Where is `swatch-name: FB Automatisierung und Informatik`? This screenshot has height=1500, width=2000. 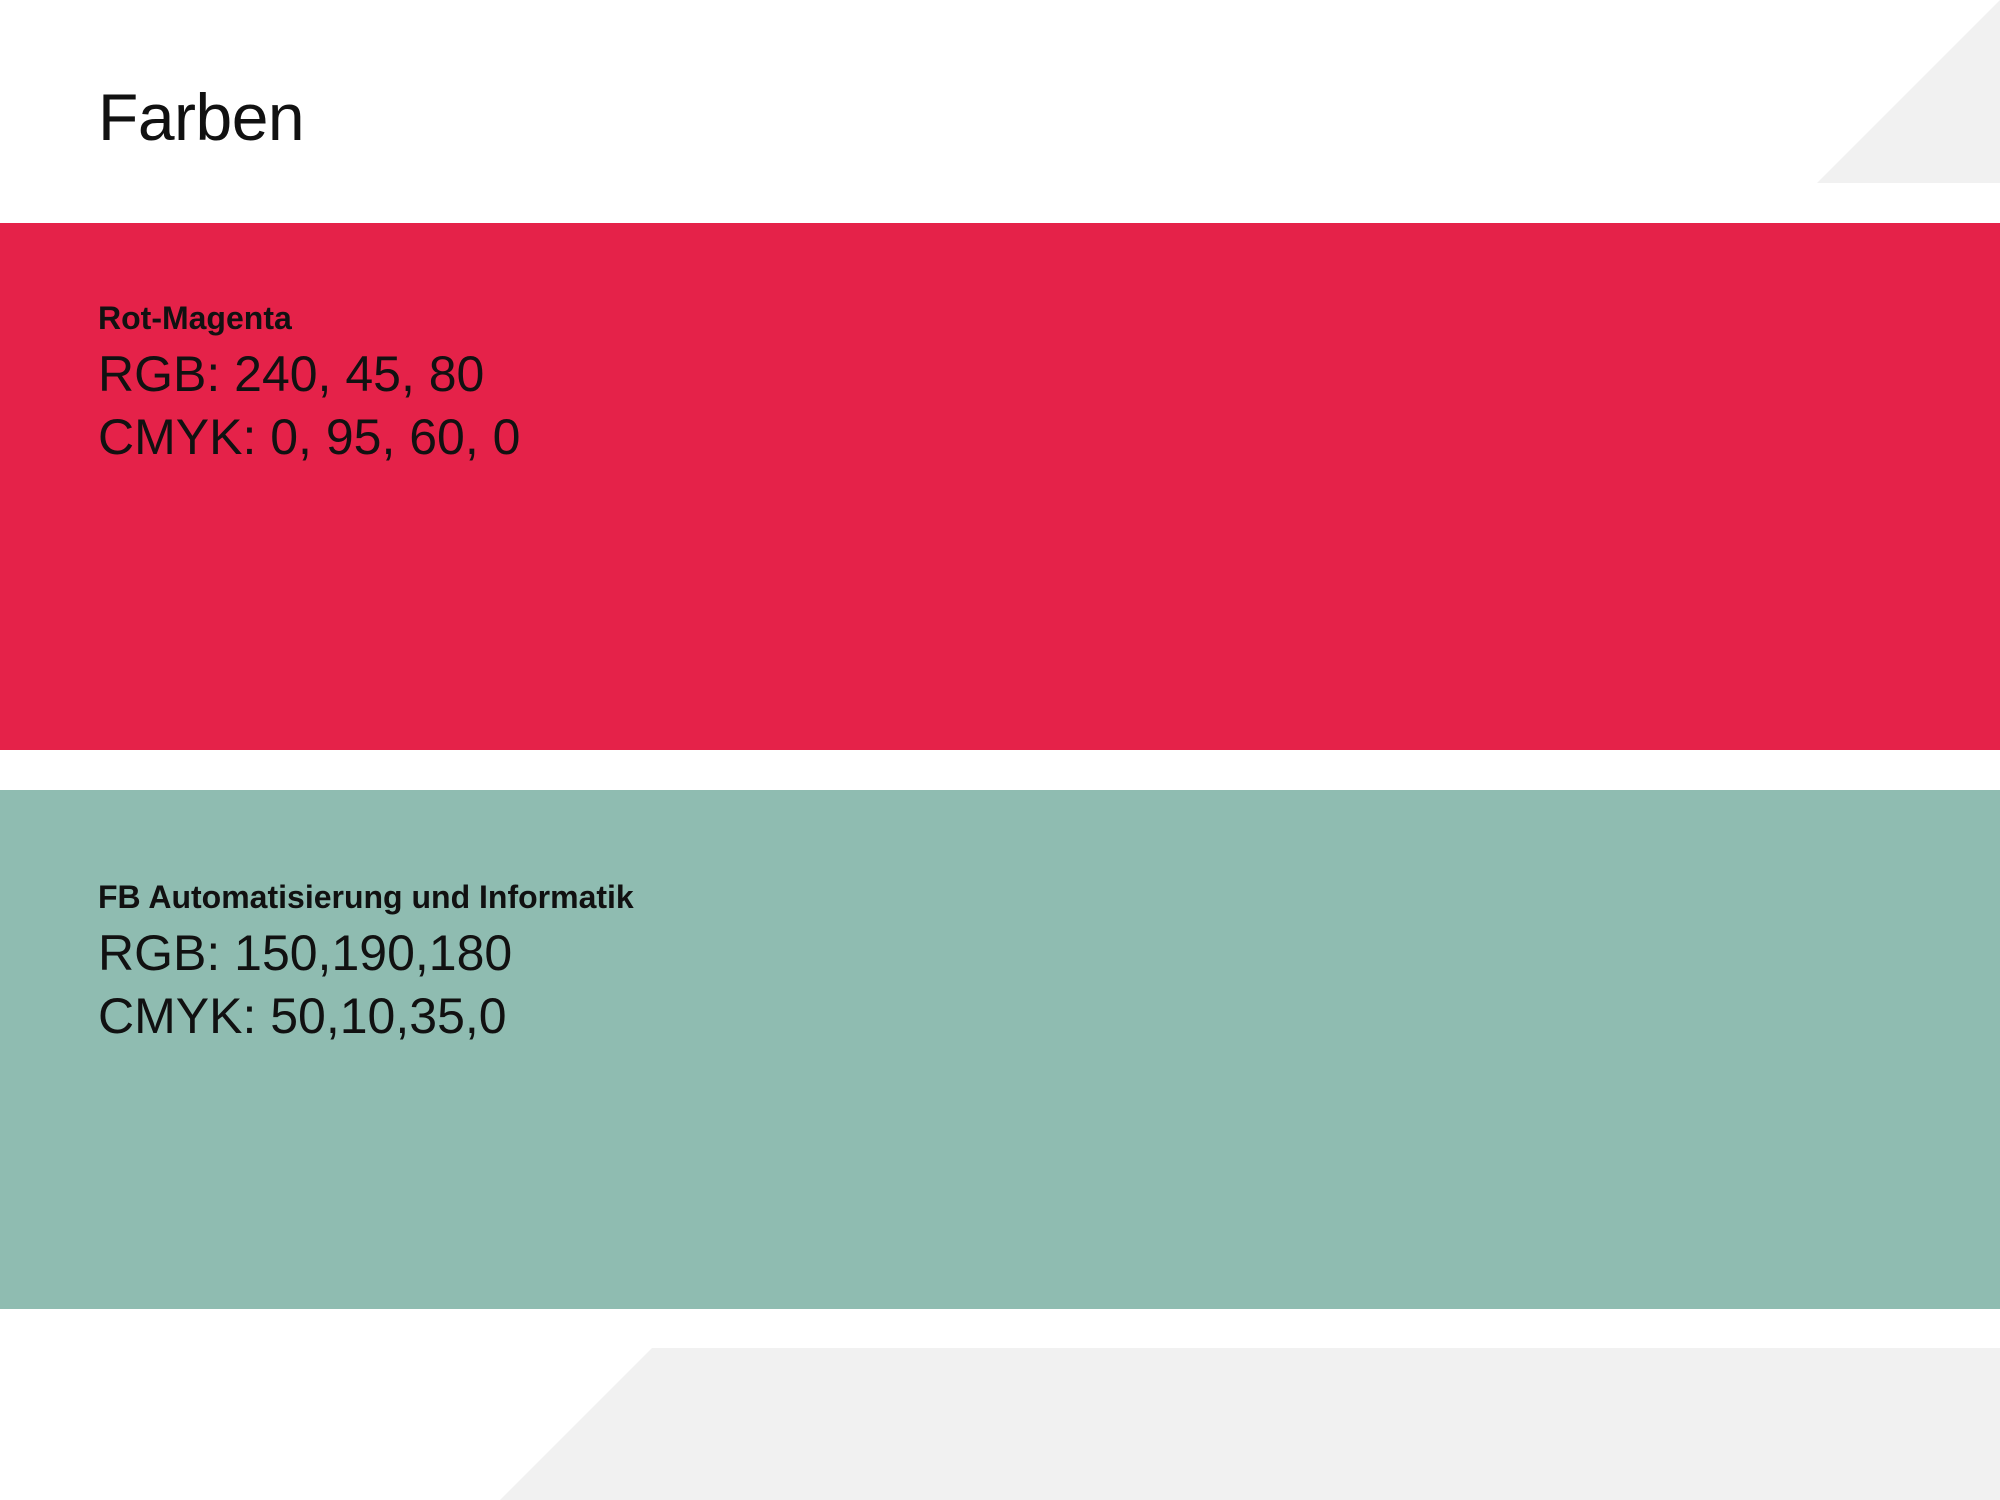 swatch-name: FB Automatisierung und Informatik is located at coordinates (366, 897).